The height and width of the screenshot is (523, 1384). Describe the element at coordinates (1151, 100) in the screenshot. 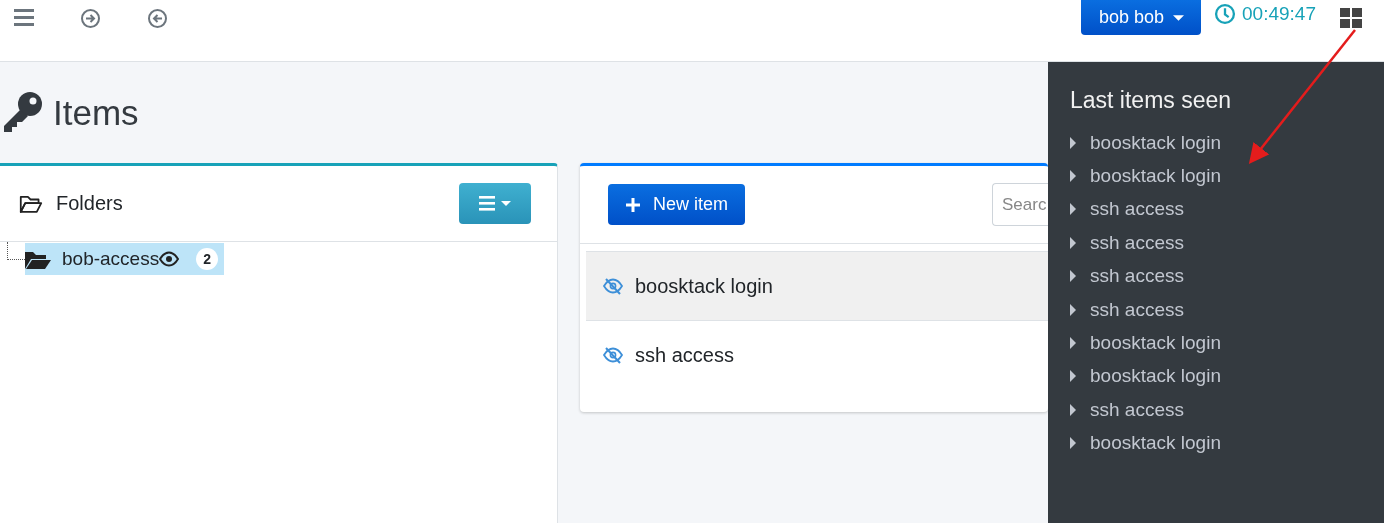

I see `sidebar-title: Last items seen` at that location.